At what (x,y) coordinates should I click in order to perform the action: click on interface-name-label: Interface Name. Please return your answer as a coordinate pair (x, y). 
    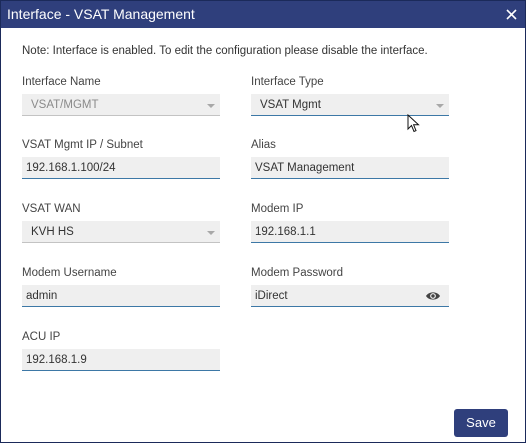
    Looking at the image, I should click on (61, 82).